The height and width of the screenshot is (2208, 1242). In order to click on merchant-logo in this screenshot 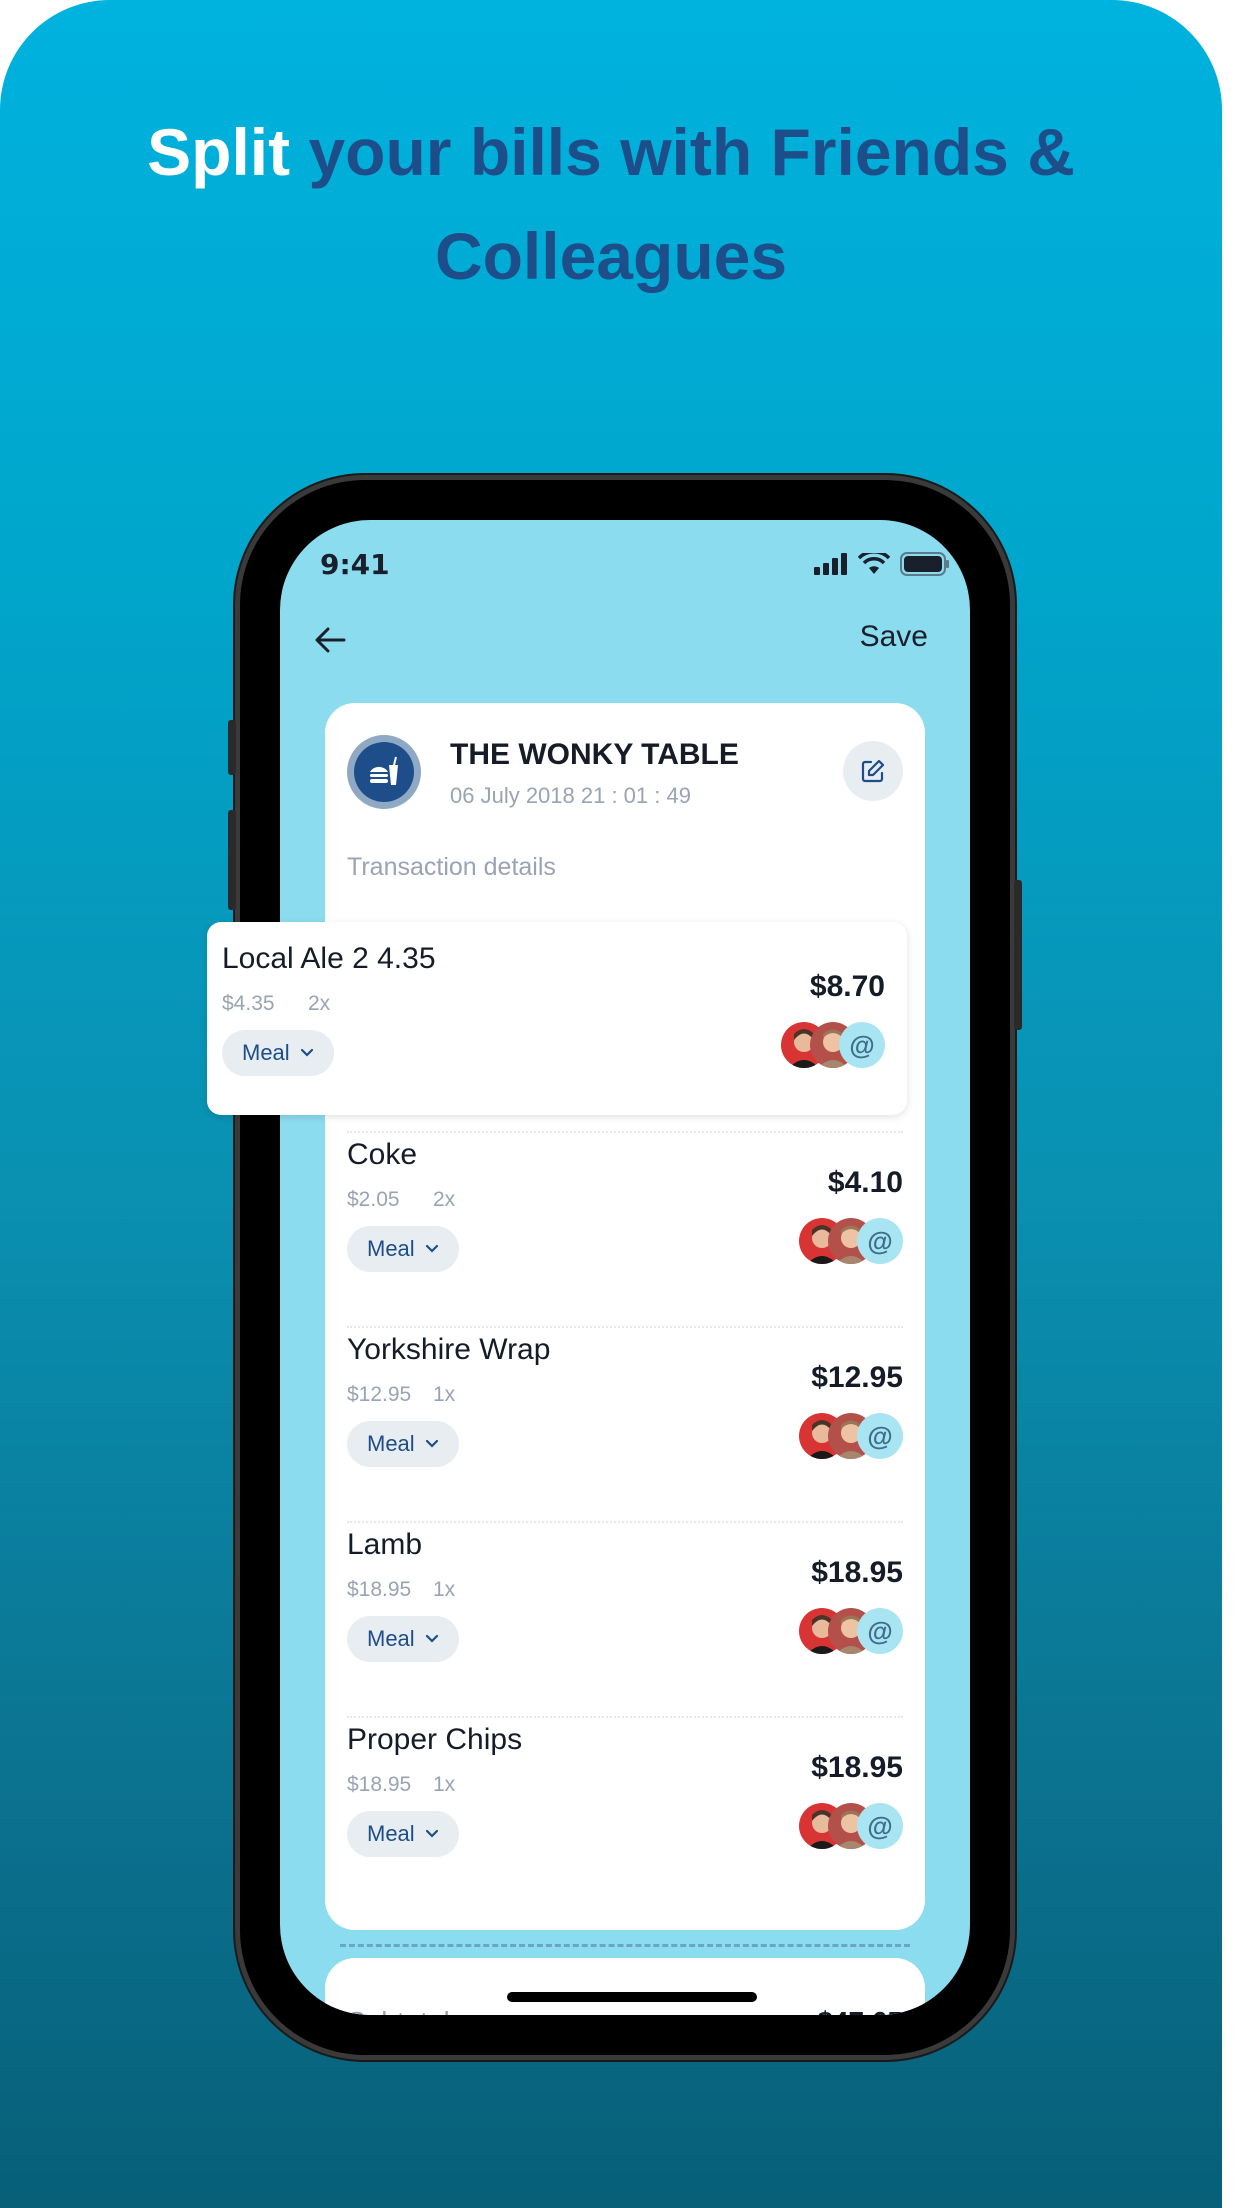, I will do `click(384, 772)`.